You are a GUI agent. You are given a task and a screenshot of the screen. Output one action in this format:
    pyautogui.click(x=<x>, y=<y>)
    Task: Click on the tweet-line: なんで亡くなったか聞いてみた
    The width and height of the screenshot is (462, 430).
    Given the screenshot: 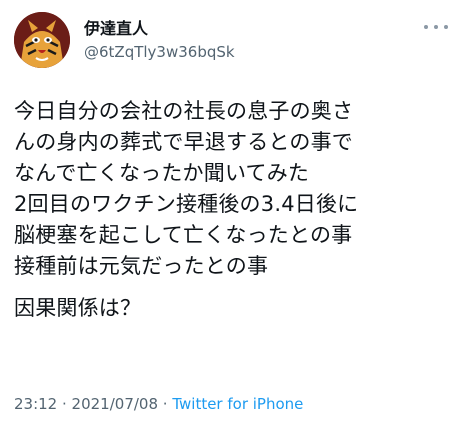 What is the action you would take?
    pyautogui.click(x=162, y=173)
    